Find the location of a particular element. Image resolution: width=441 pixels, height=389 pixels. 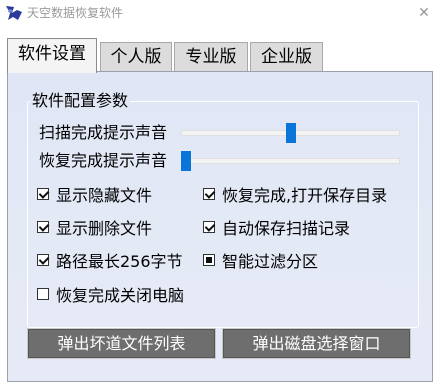

app-logo-icon is located at coordinates (14, 13).